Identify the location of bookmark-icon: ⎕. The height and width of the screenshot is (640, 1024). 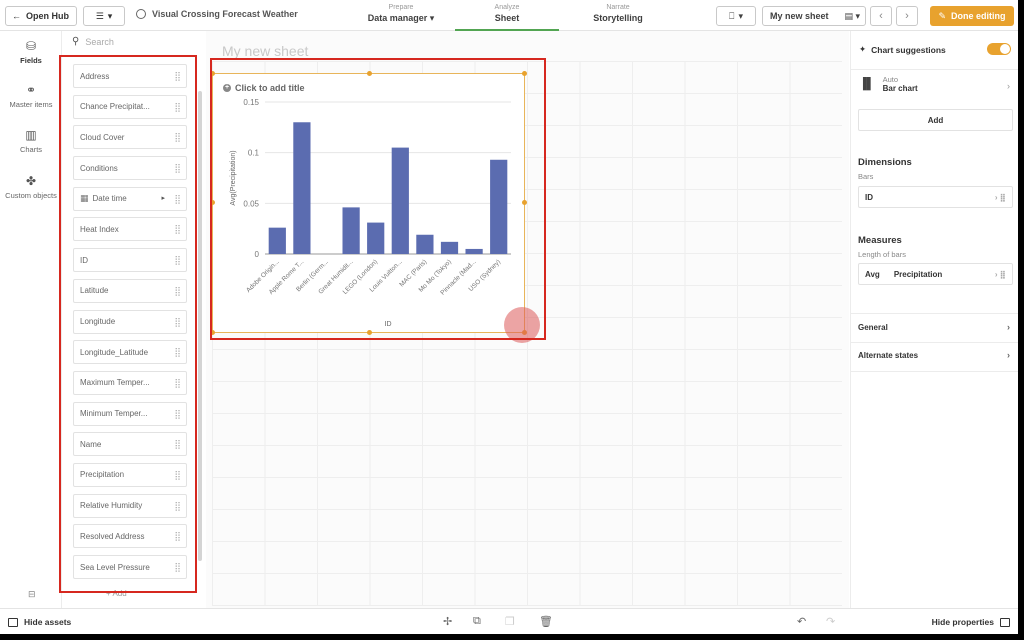
(732, 15).